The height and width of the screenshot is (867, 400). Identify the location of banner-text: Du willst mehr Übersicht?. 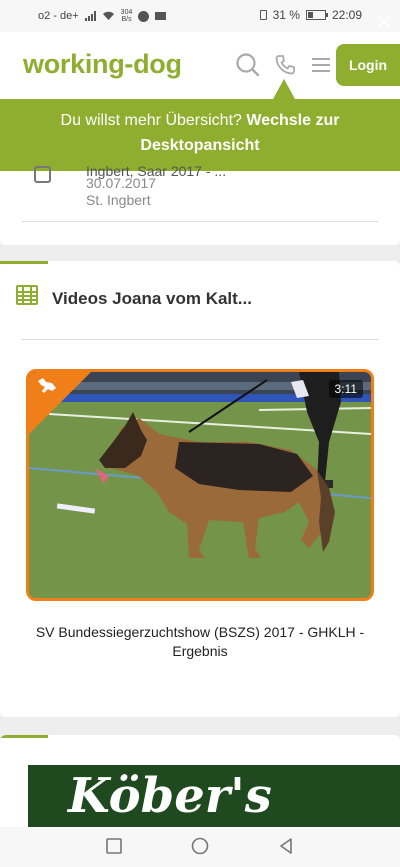
(151, 120).